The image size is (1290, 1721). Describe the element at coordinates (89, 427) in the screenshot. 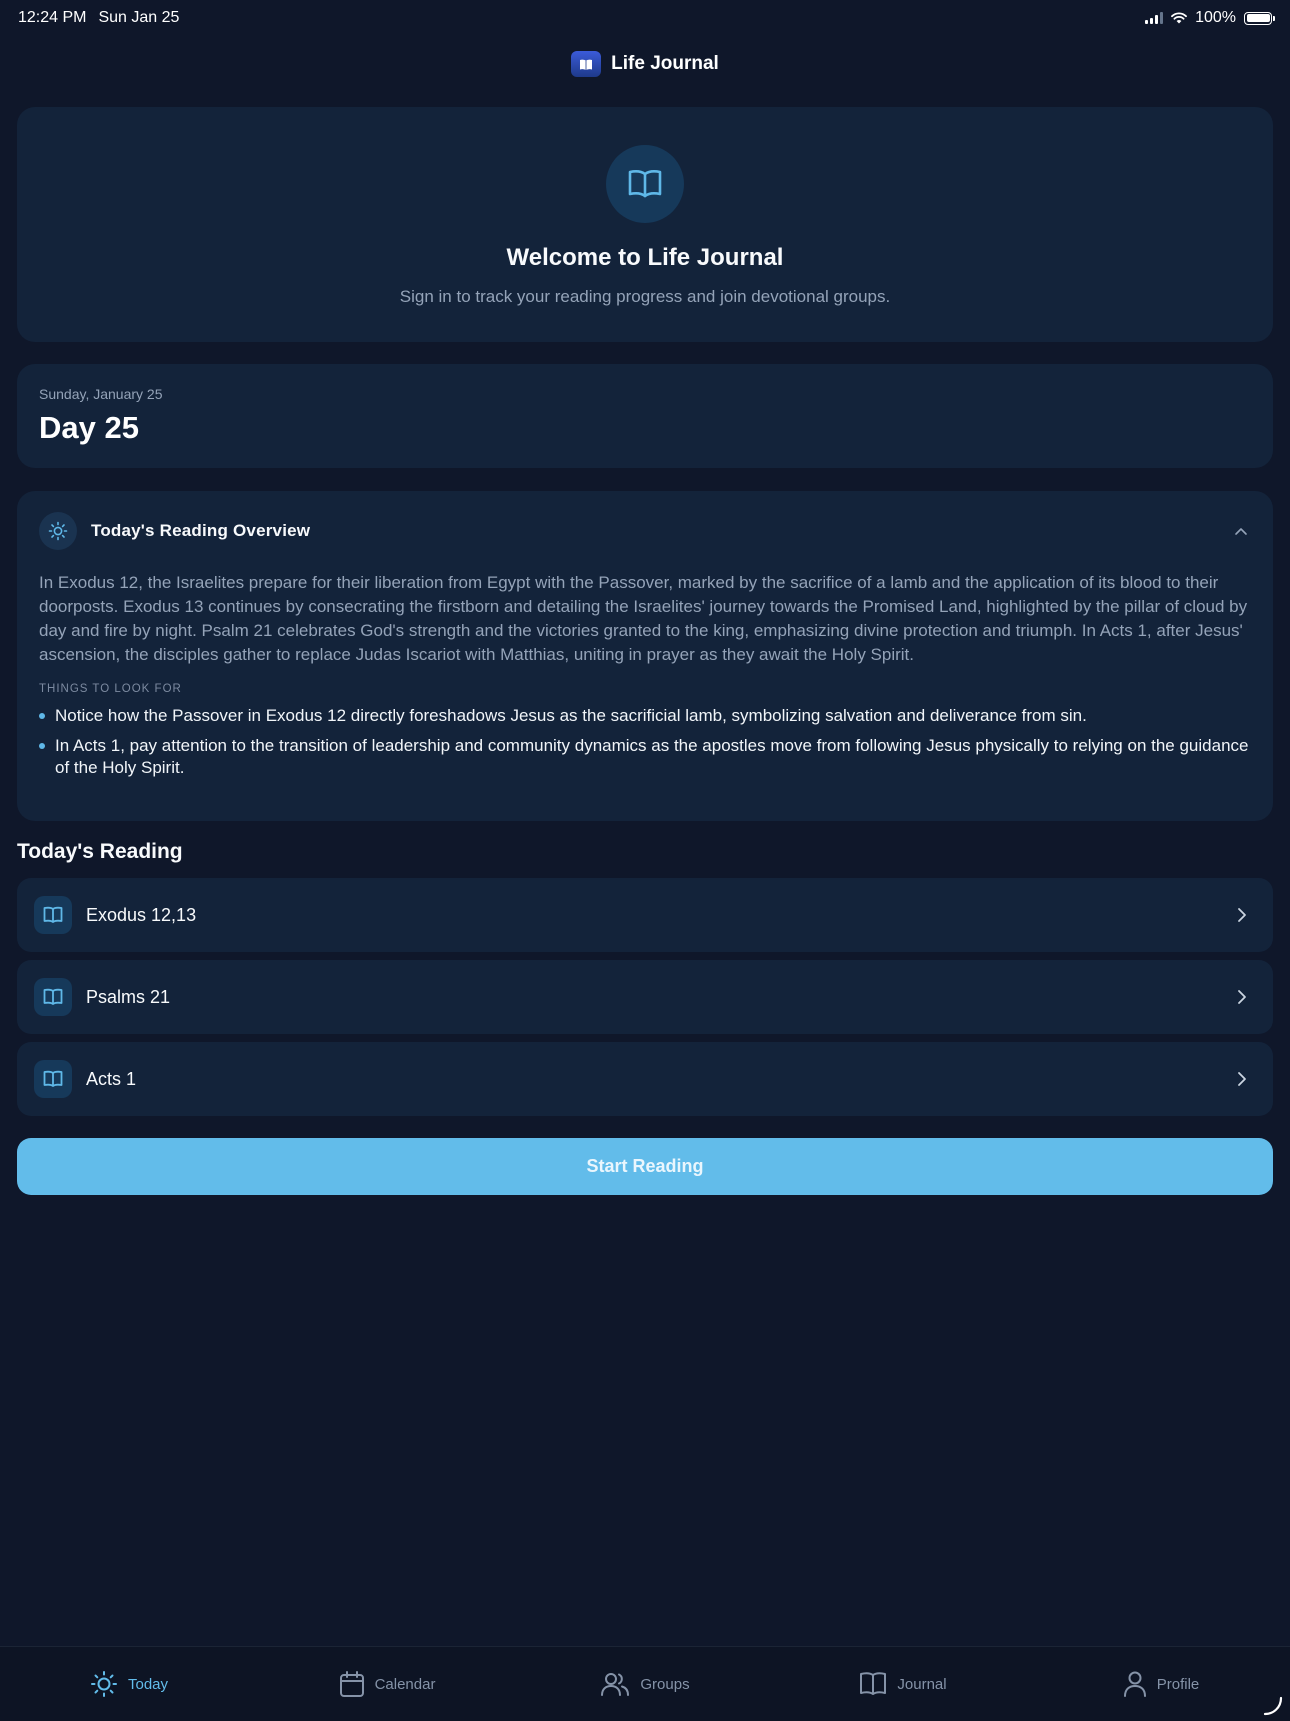

I see `day-title: Day 25` at that location.